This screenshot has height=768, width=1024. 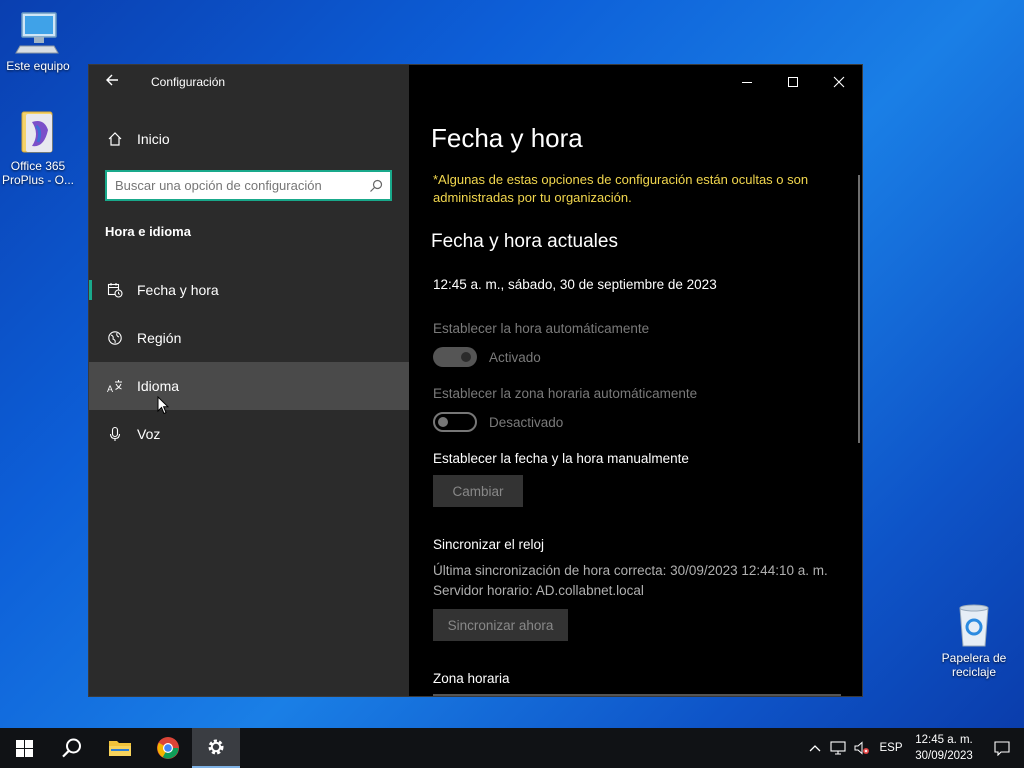 What do you see at coordinates (838, 748) in the screenshot?
I see `network-icon` at bounding box center [838, 748].